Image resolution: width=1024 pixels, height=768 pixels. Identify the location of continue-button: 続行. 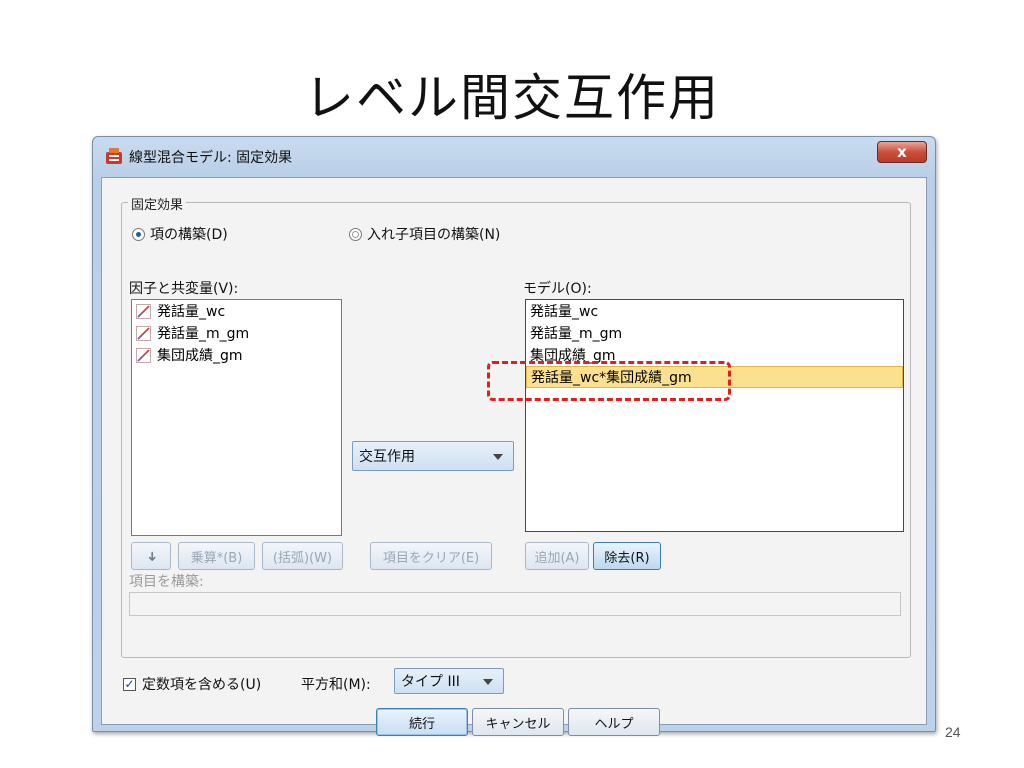
(422, 722).